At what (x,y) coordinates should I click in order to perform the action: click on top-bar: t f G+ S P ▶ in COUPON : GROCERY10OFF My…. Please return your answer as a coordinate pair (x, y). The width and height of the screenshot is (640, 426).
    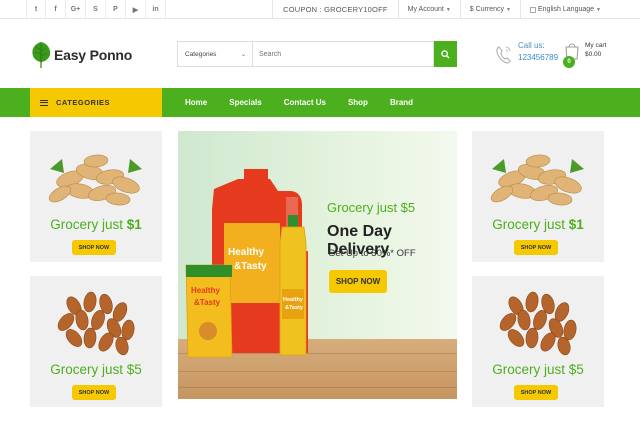
    Looking at the image, I should click on (320, 9).